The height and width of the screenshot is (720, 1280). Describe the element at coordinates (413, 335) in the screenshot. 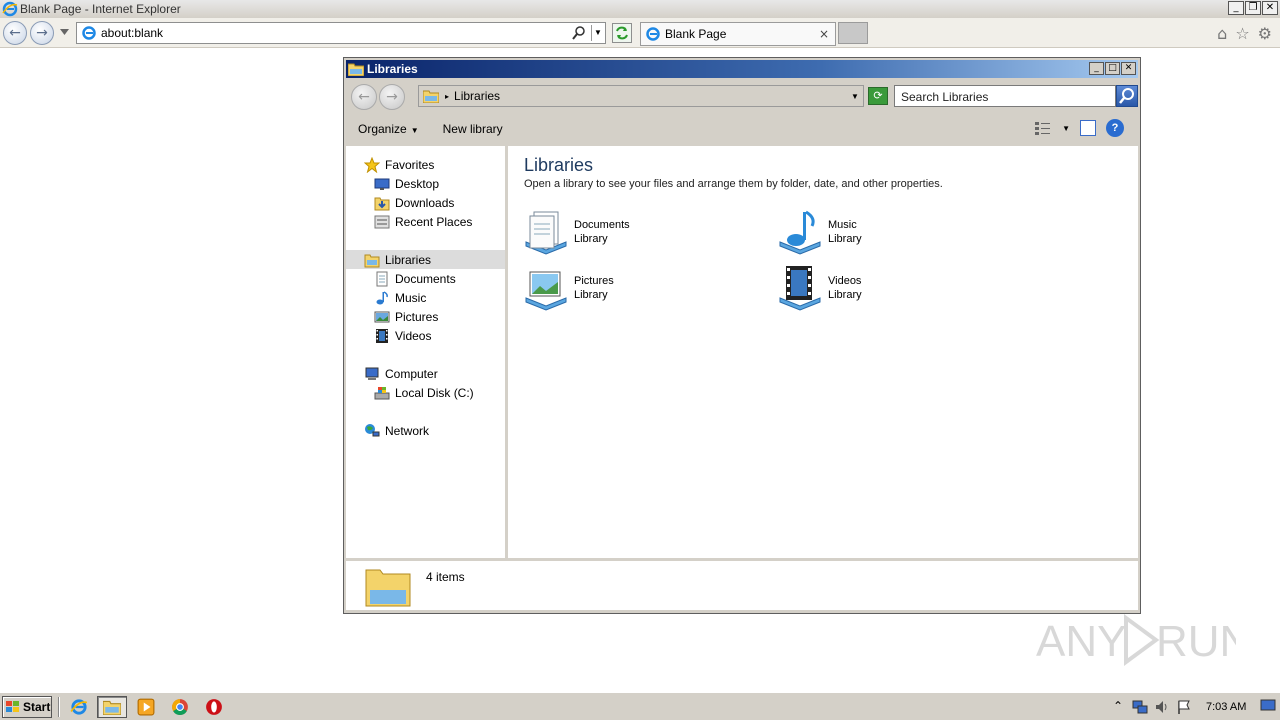

I see `nav-videos-label: Videos` at that location.